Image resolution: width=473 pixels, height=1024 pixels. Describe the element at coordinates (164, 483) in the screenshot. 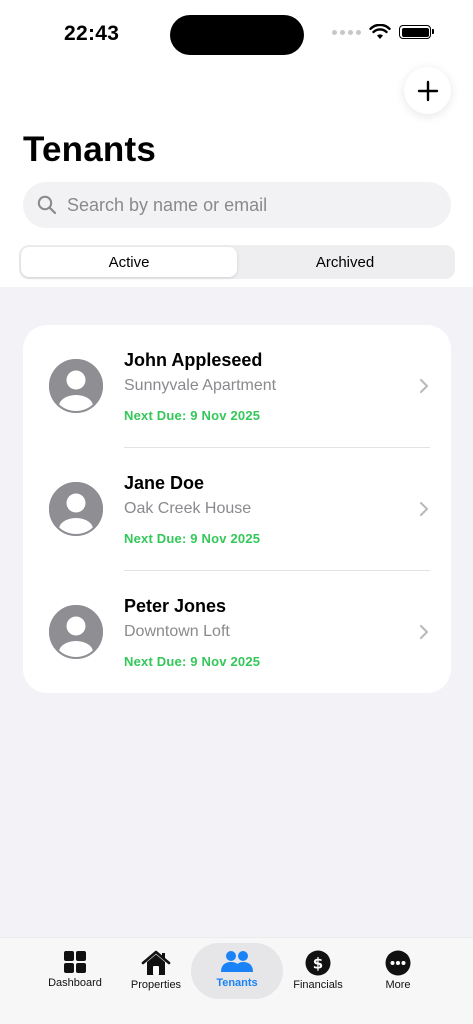

I see `tenant-name: Jane Doe` at that location.